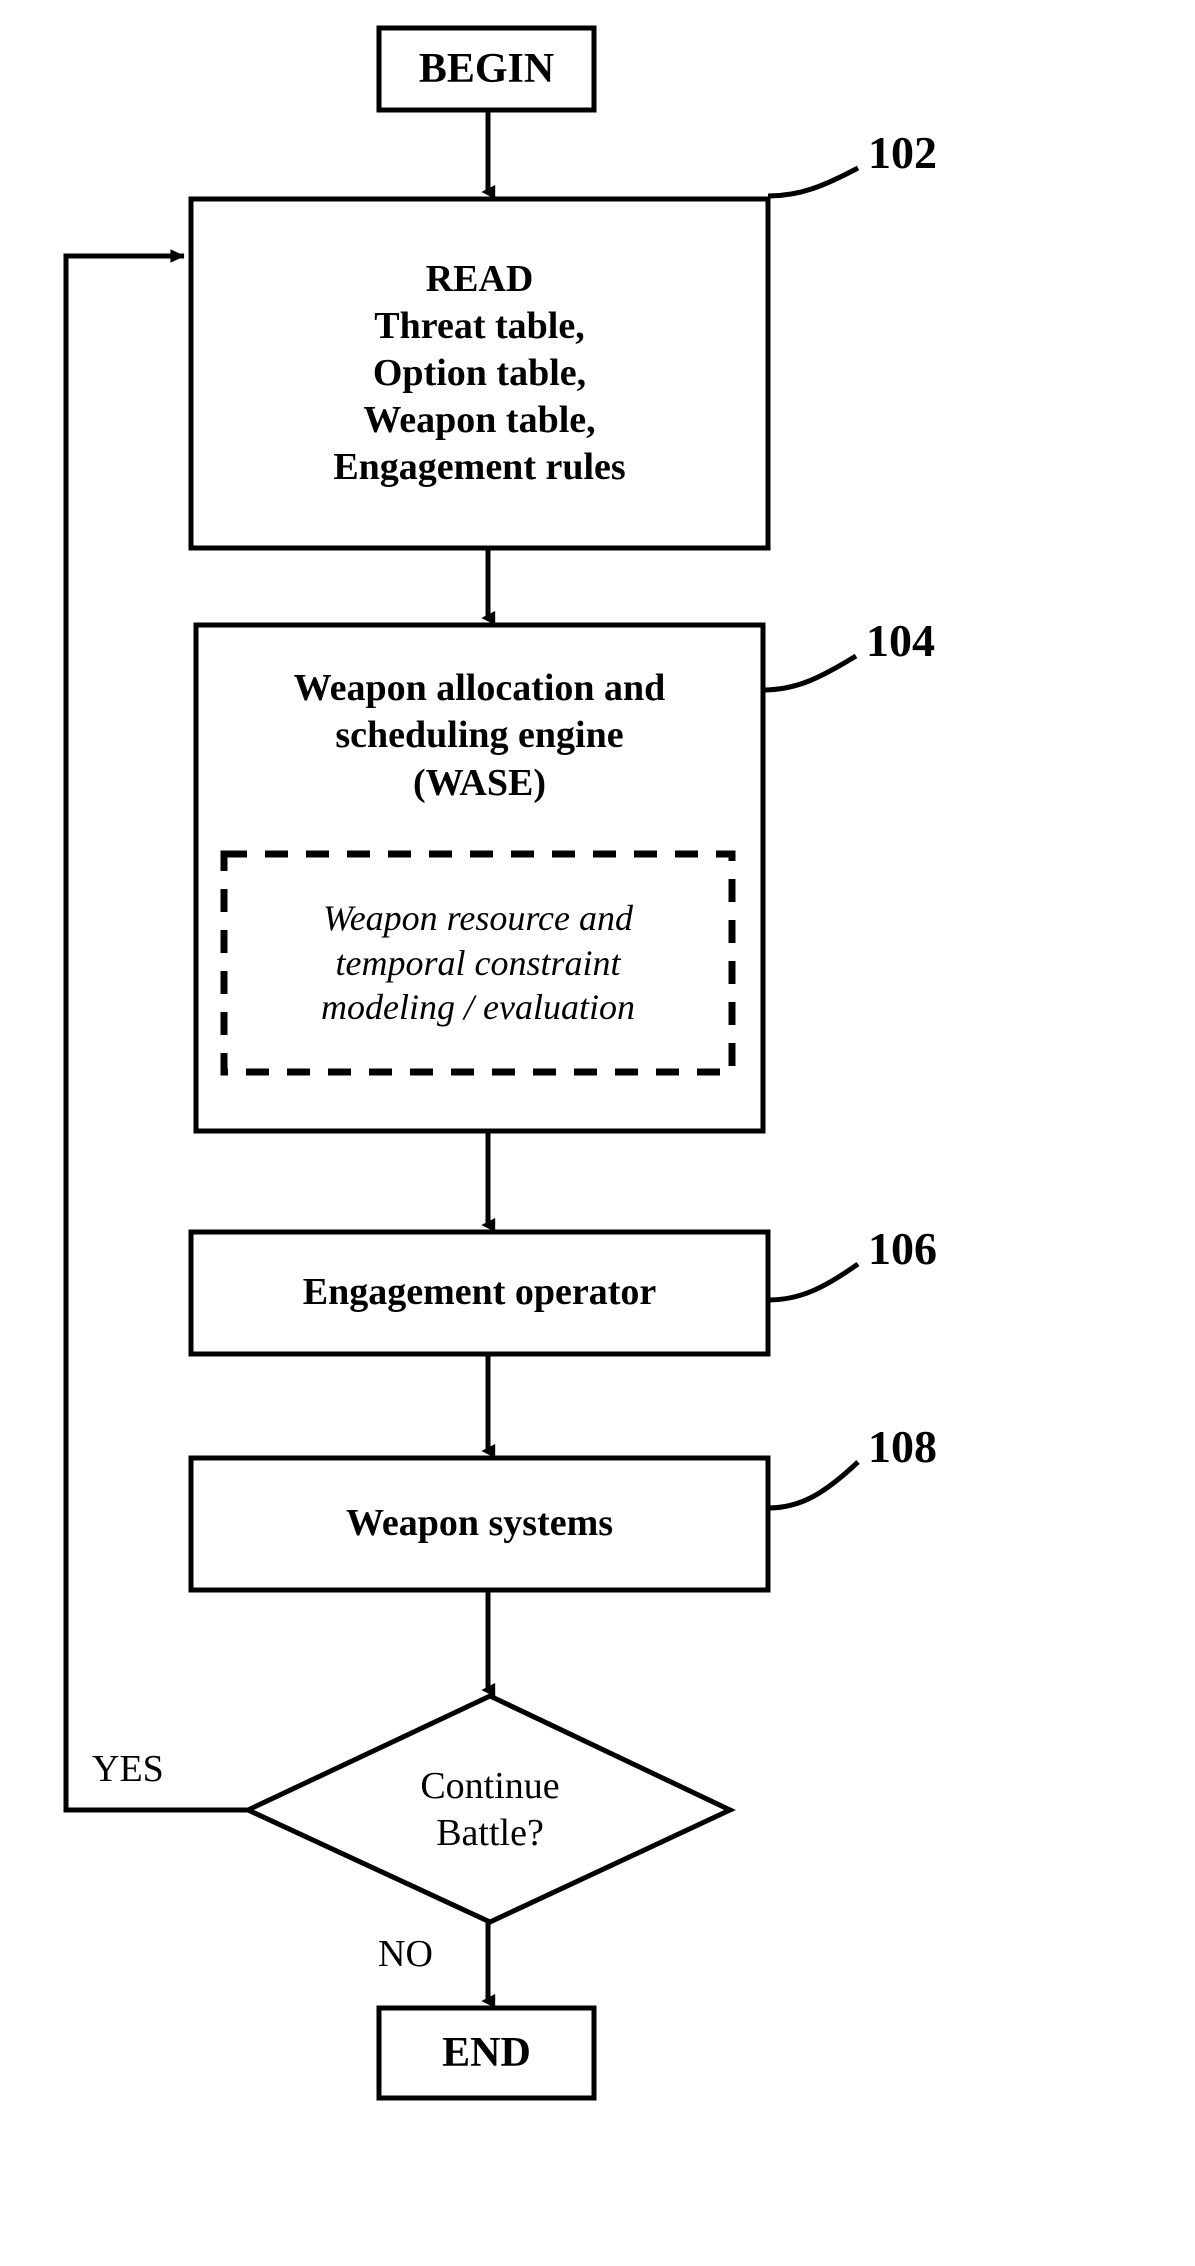 Image resolution: width=1195 pixels, height=2266 pixels. I want to click on weapon-systems-box, so click(479, 1524).